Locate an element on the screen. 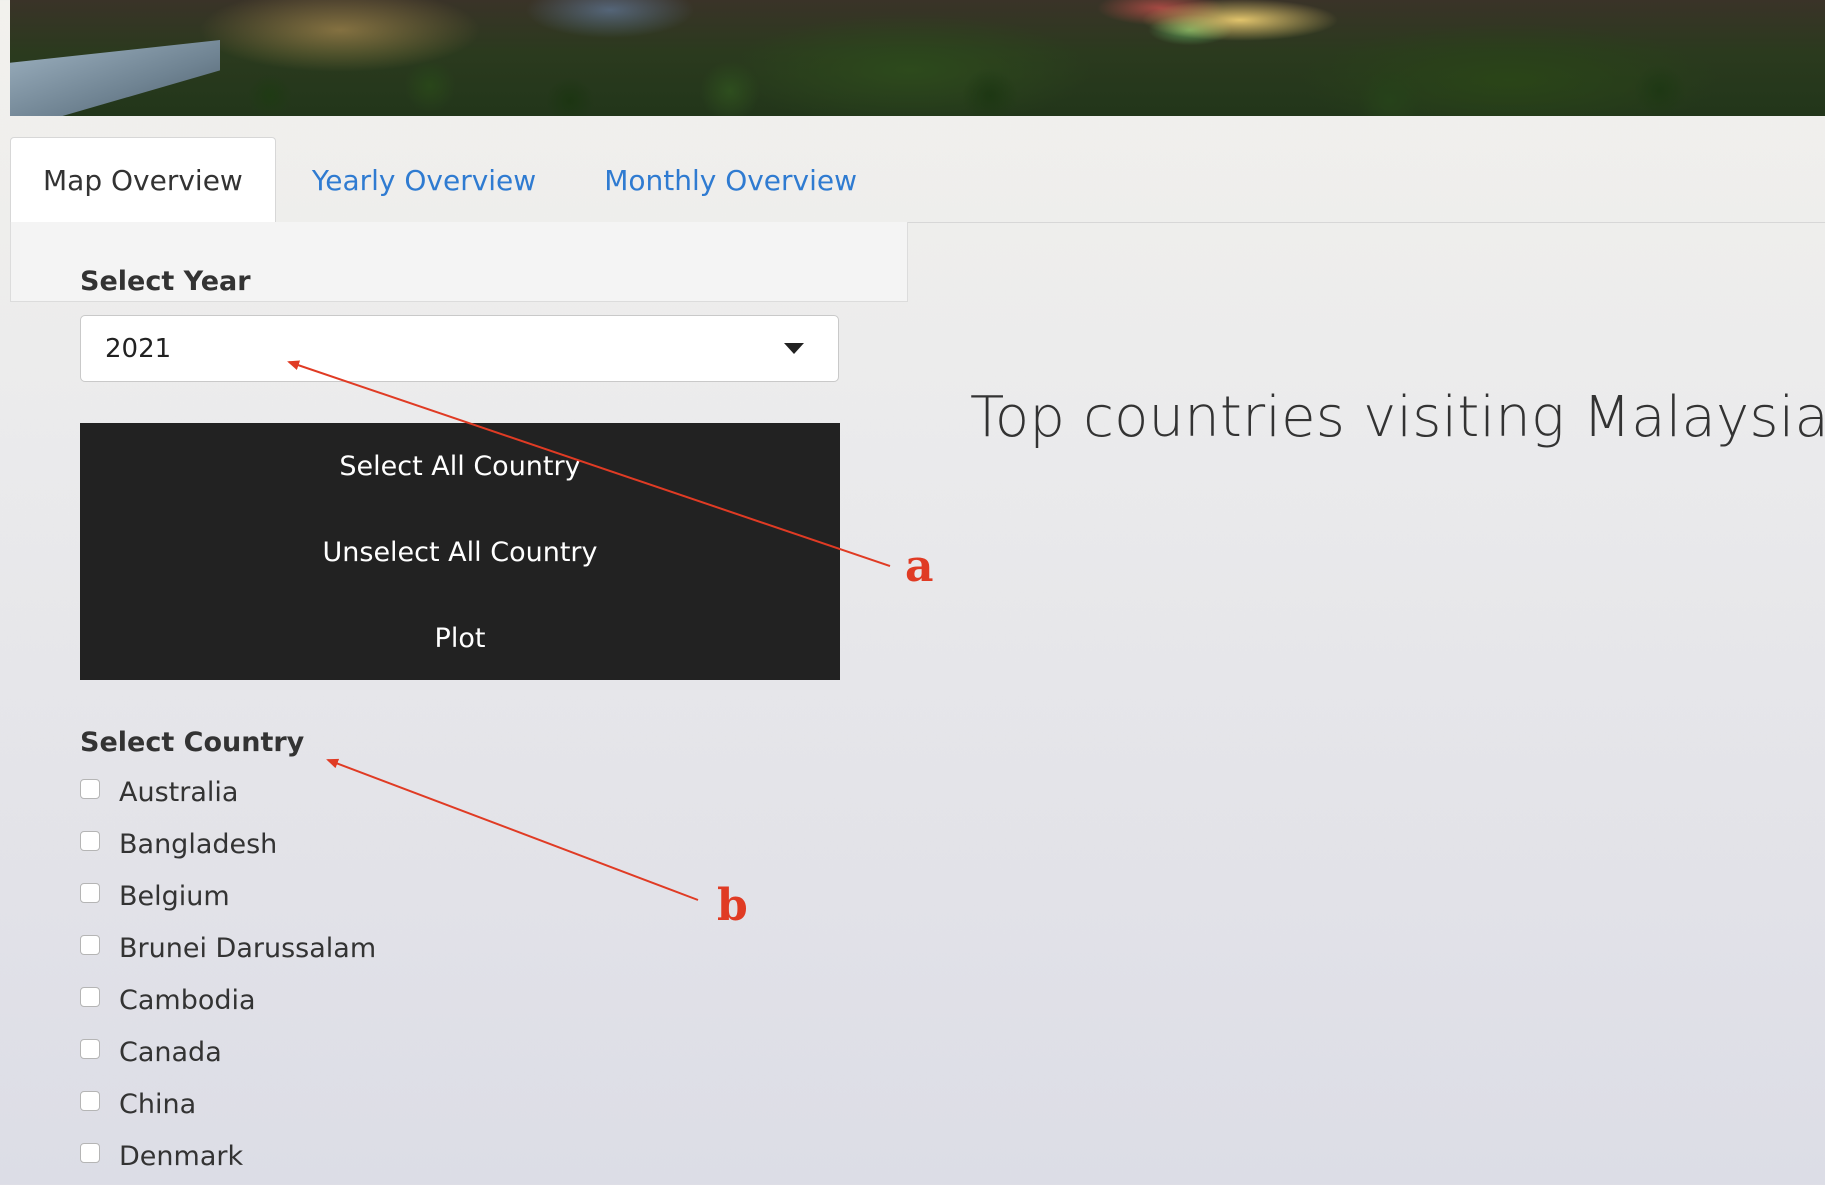 Image resolution: width=1825 pixels, height=1185 pixels. tab-monthly-overview: Monthly Overview is located at coordinates (730, 180).